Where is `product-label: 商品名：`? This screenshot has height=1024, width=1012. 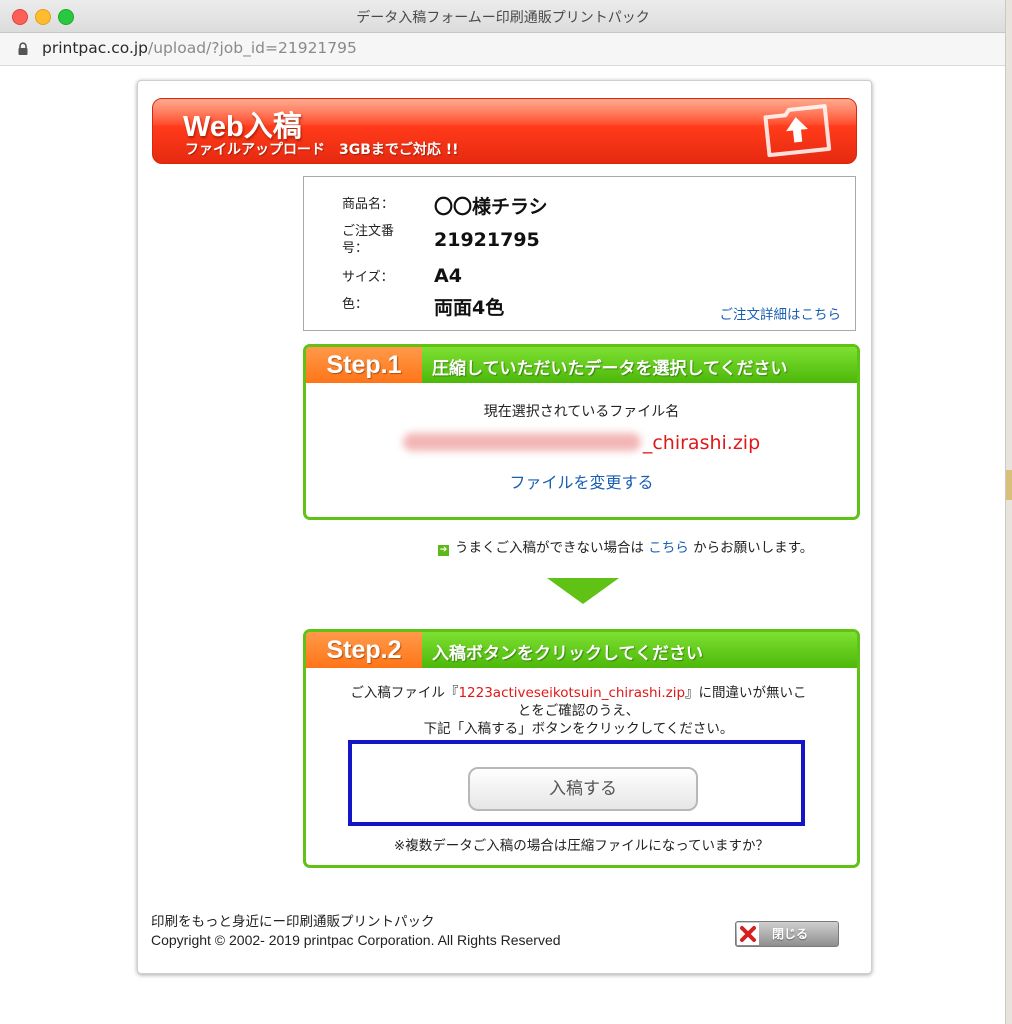 product-label: 商品名： is located at coordinates (368, 204).